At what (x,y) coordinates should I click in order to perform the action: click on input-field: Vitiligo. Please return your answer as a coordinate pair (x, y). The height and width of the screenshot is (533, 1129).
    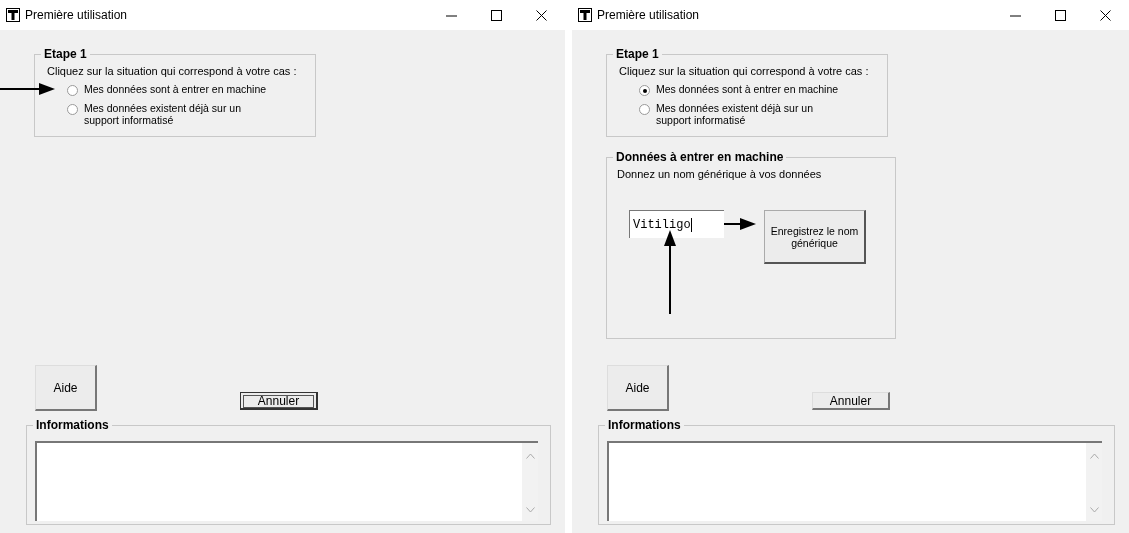
    Looking at the image, I should click on (676, 224).